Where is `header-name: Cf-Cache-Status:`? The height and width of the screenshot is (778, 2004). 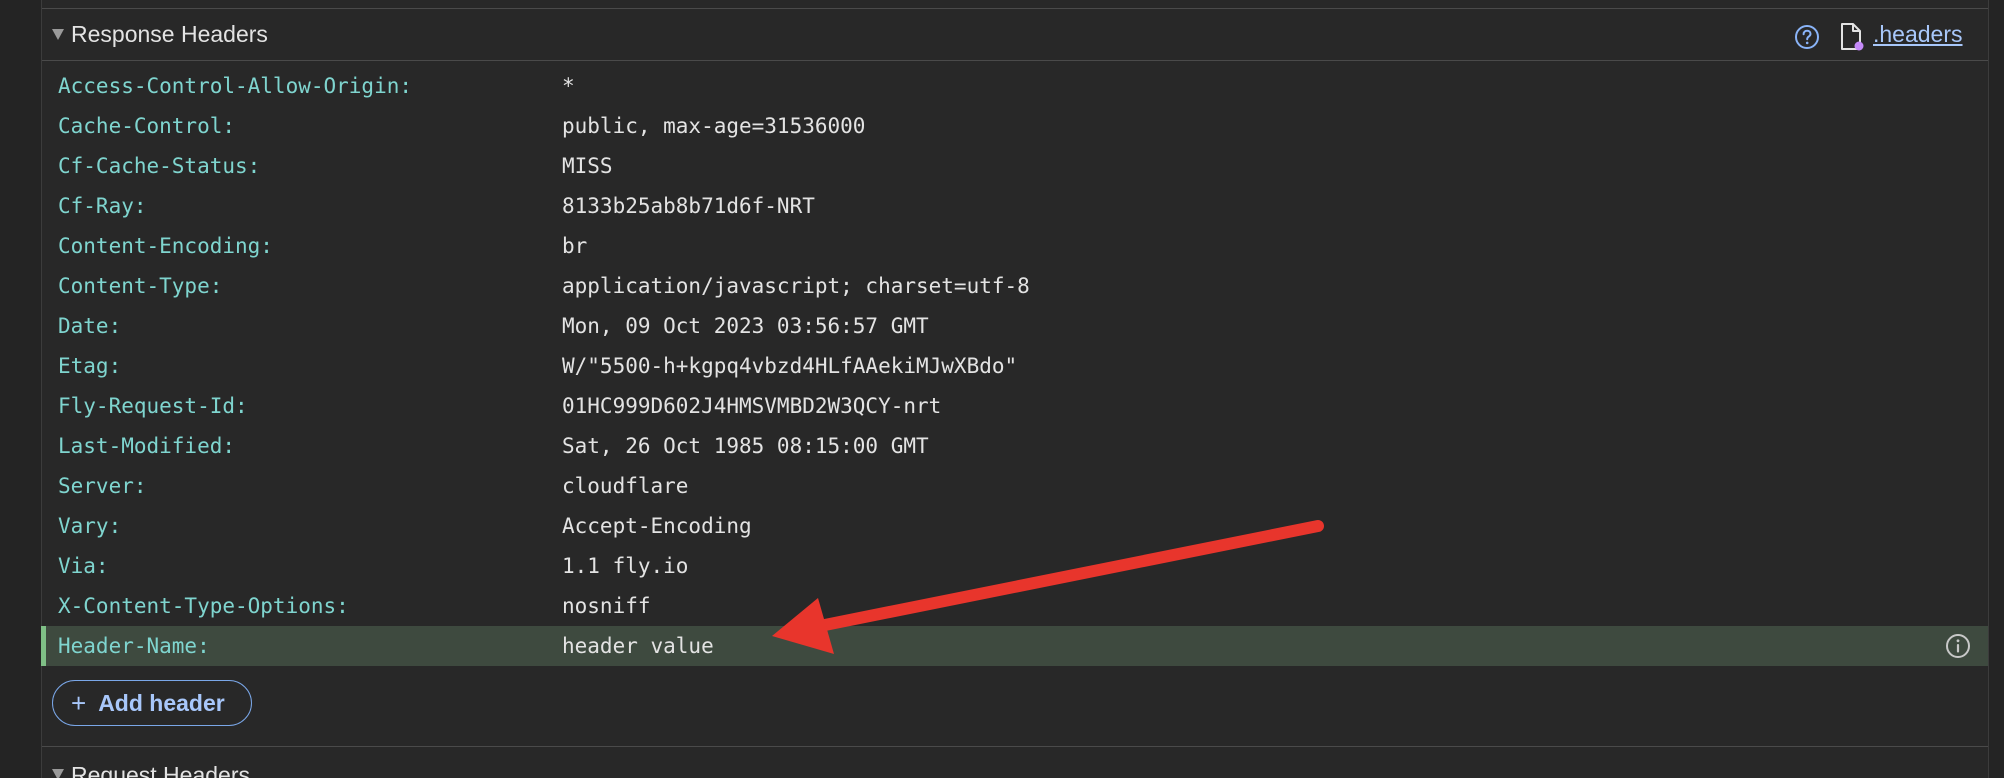 header-name: Cf-Cache-Status: is located at coordinates (159, 166).